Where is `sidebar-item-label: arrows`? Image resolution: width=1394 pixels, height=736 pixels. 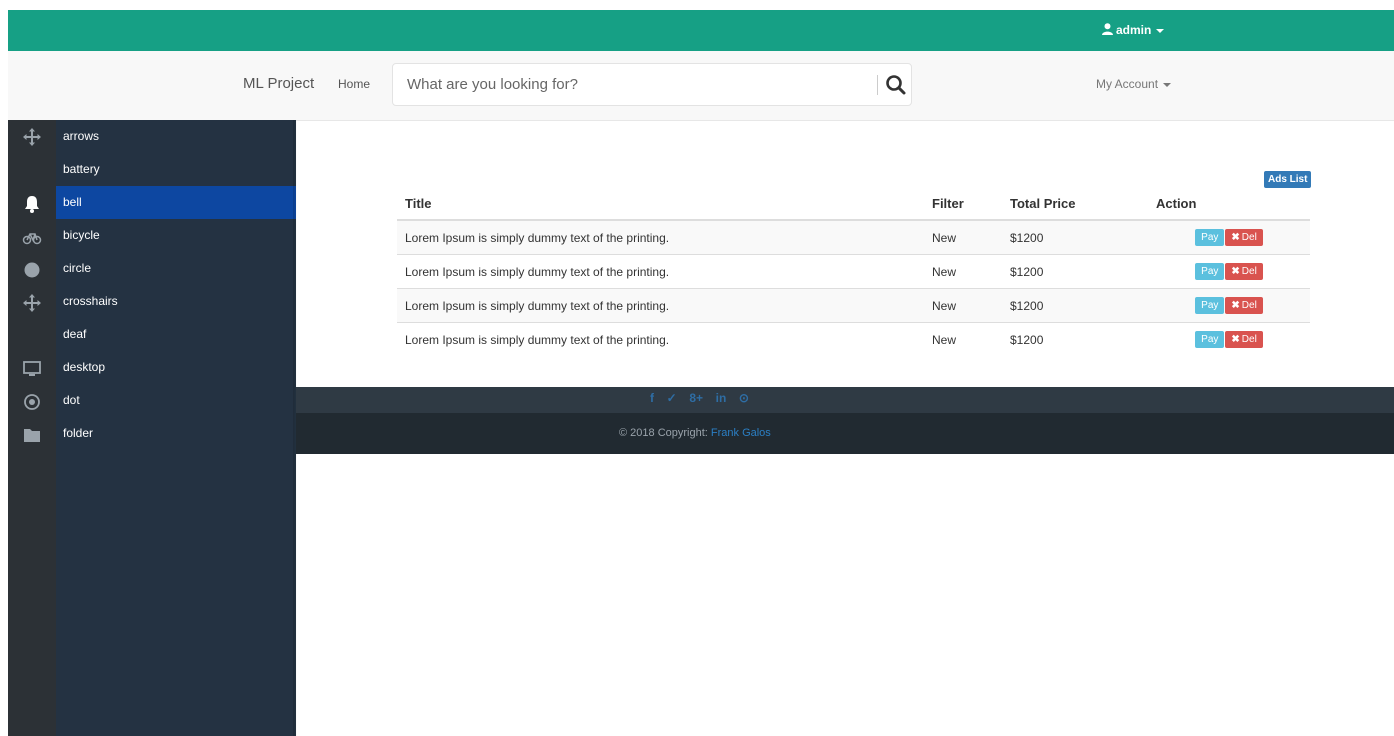
sidebar-item-label: arrows is located at coordinates (81, 136).